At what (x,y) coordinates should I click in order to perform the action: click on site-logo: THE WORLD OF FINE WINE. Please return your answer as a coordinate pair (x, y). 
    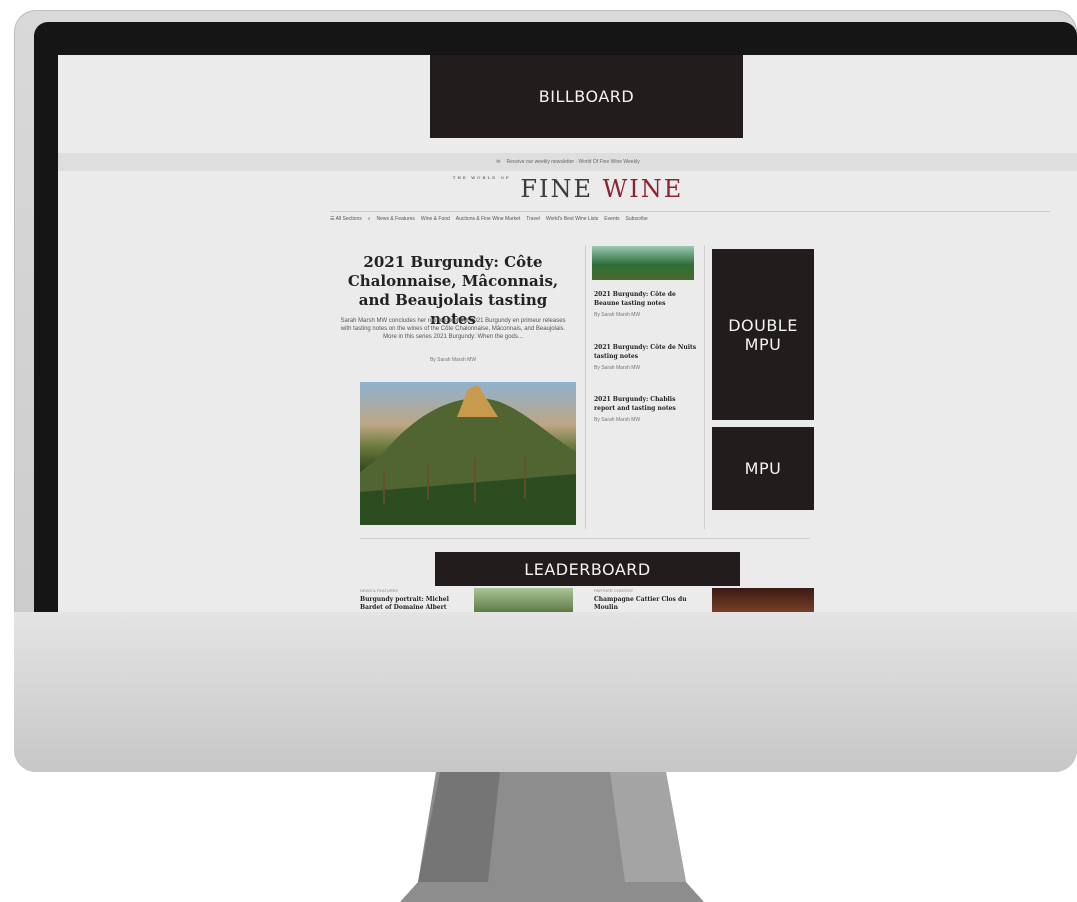
    Looking at the image, I should click on (567, 189).